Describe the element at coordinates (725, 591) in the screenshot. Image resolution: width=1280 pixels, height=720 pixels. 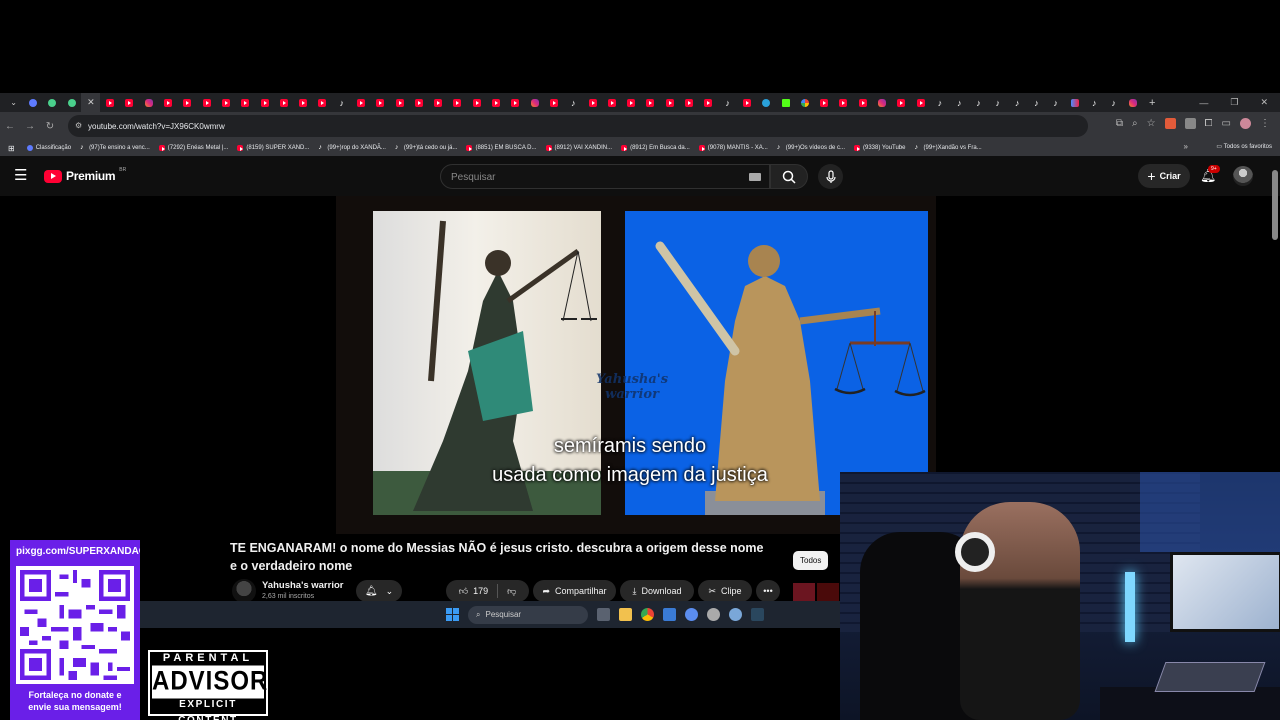
I see `clip-button: ✂ Clipe` at that location.